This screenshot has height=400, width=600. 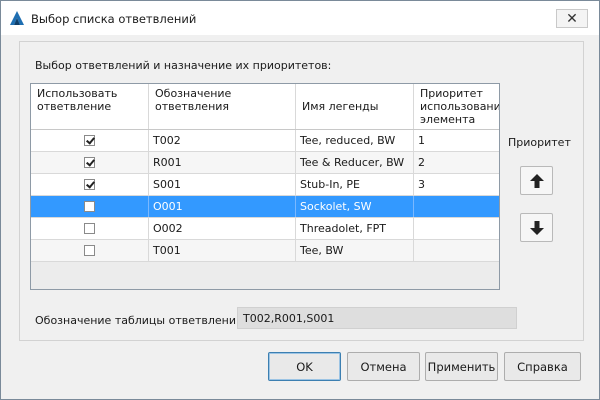 What do you see at coordinates (355, 250) in the screenshot?
I see `legend-name-cell: Tee, BW` at bounding box center [355, 250].